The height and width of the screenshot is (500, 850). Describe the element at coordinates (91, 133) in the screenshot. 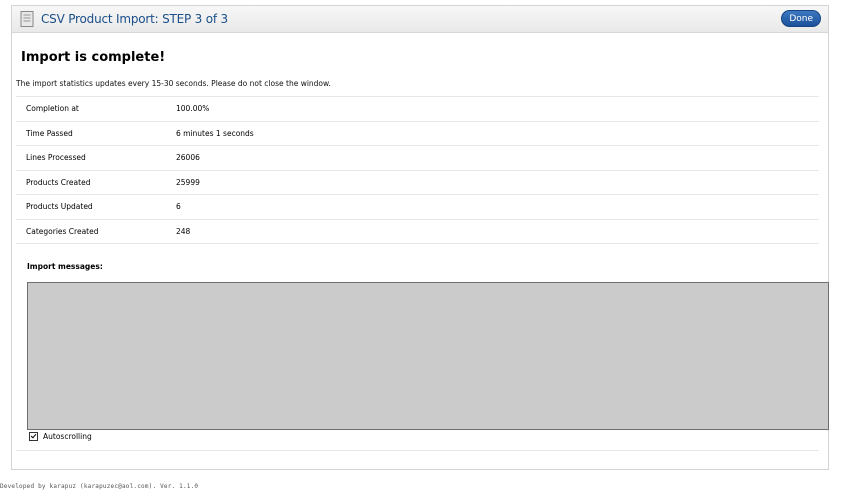

I see `stat-label: Time Passed` at that location.